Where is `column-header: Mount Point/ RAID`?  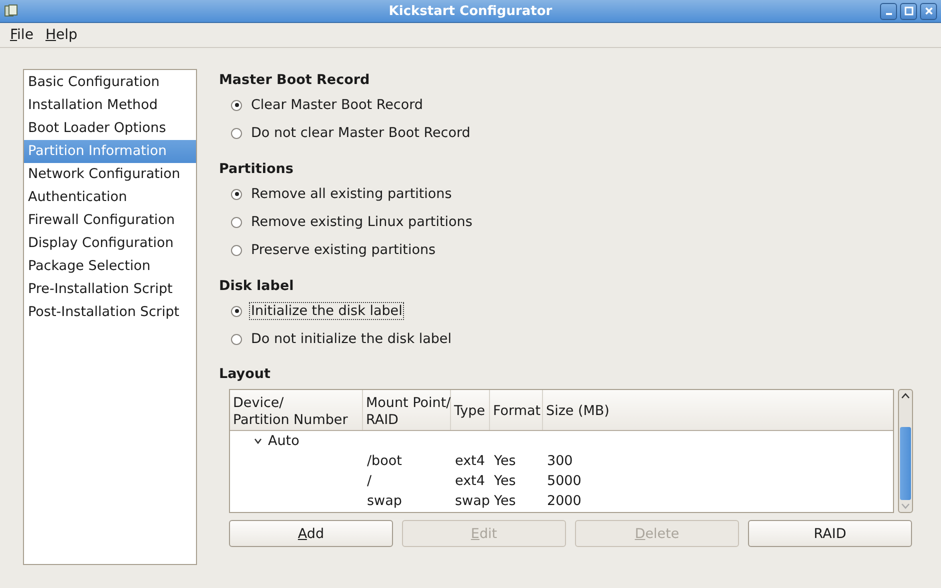 column-header: Mount Point/ RAID is located at coordinates (407, 410).